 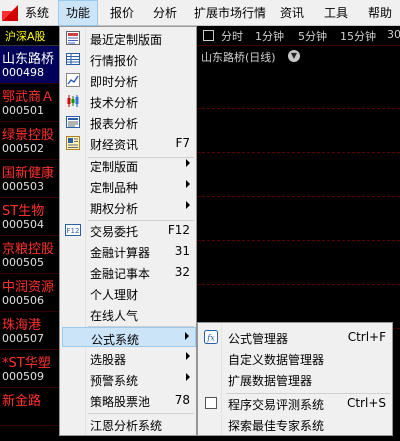 I want to click on submenu-item-custom-data-manager: 自定义数据管理器, so click(x=296, y=358).